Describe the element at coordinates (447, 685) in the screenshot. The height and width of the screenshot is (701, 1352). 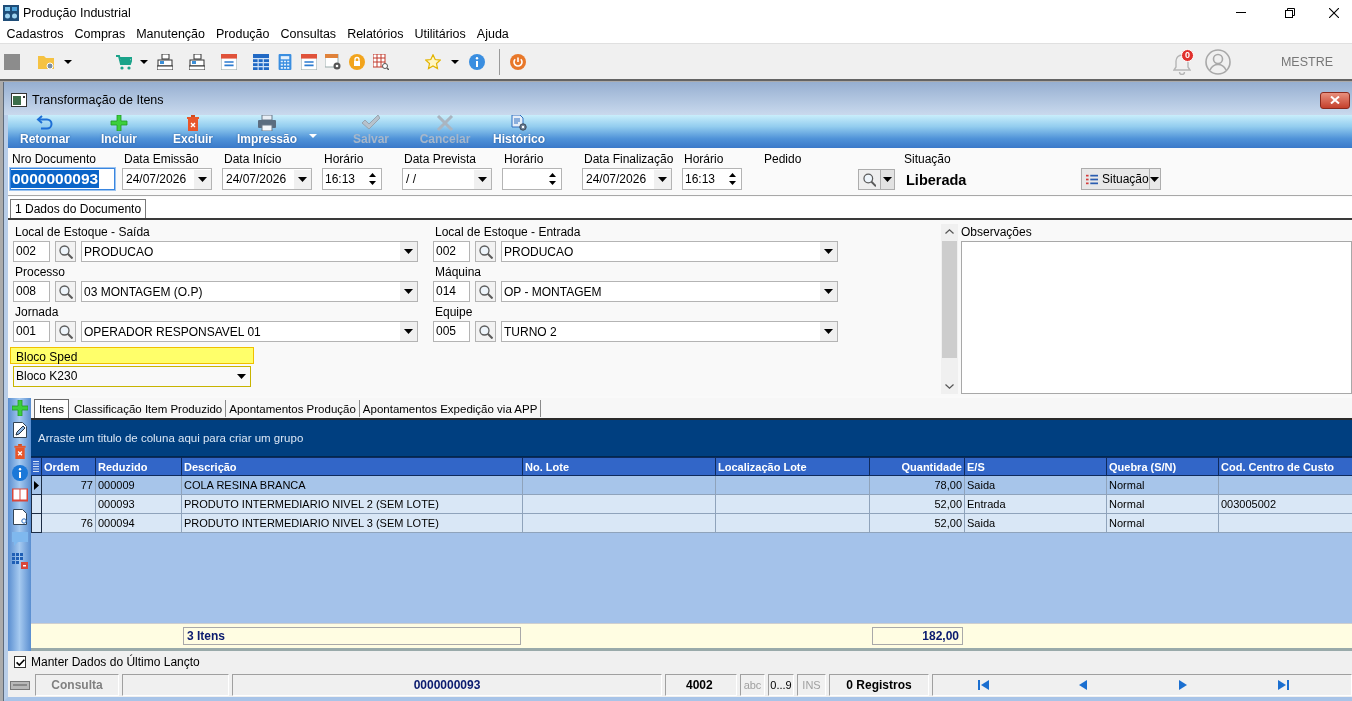
I see `document-number: 0000000093` at that location.